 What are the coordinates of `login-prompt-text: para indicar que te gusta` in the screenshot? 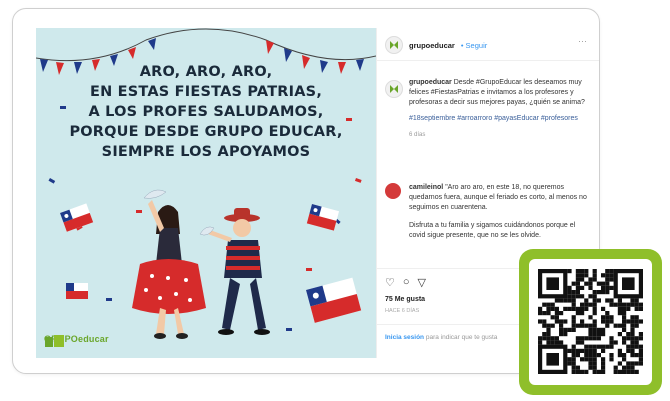 It's located at (461, 337).